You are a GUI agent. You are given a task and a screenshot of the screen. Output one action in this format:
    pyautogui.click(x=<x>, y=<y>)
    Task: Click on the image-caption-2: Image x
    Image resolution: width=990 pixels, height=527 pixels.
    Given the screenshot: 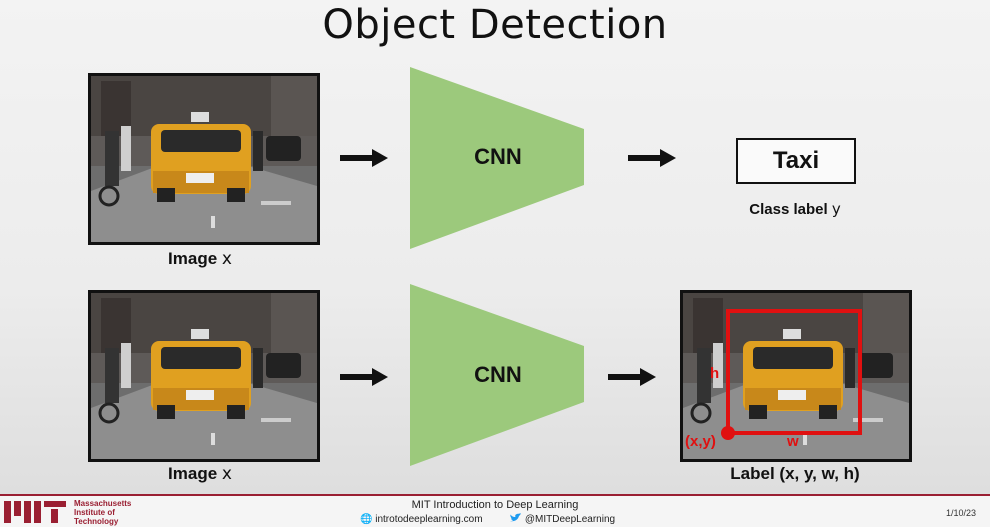 What is the action you would take?
    pyautogui.click(x=200, y=474)
    